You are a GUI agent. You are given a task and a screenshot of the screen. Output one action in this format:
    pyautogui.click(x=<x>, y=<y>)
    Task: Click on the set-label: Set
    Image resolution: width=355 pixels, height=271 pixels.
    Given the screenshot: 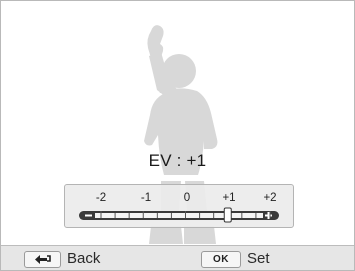 What is the action you would take?
    pyautogui.click(x=258, y=258)
    